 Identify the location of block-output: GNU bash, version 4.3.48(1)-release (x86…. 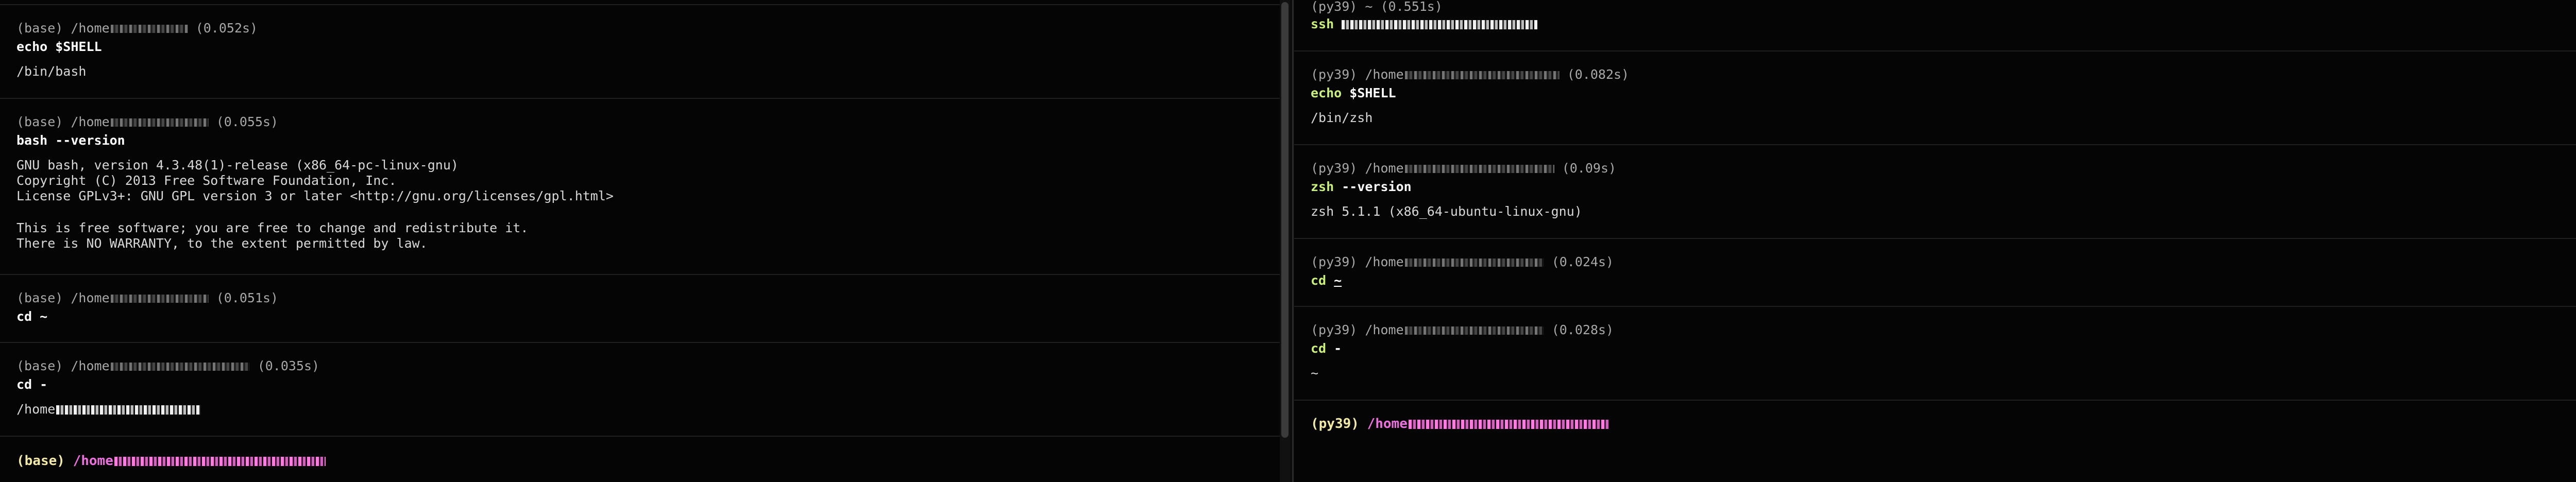
(237, 165).